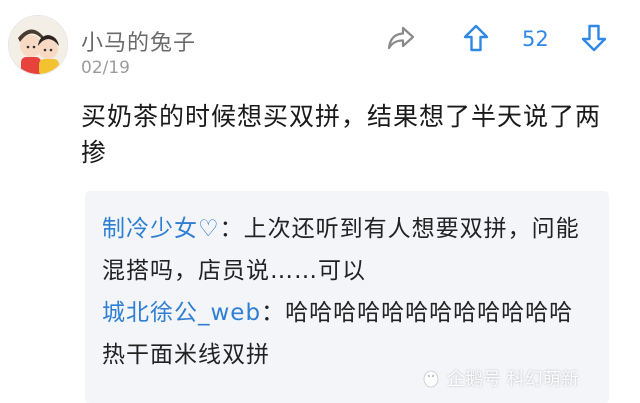 The width and height of the screenshot is (640, 403). I want to click on reply-username: 城北徐公_web, so click(181, 313).